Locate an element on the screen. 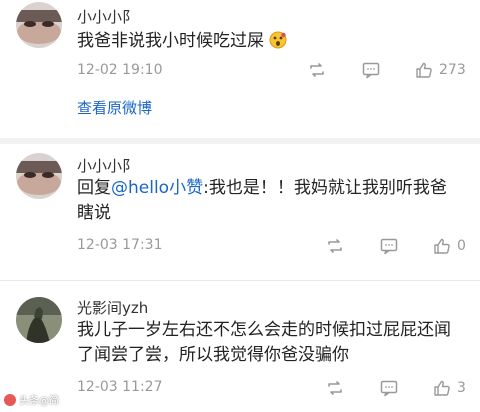  watermark-text: 头条@简 is located at coordinates (39, 401).